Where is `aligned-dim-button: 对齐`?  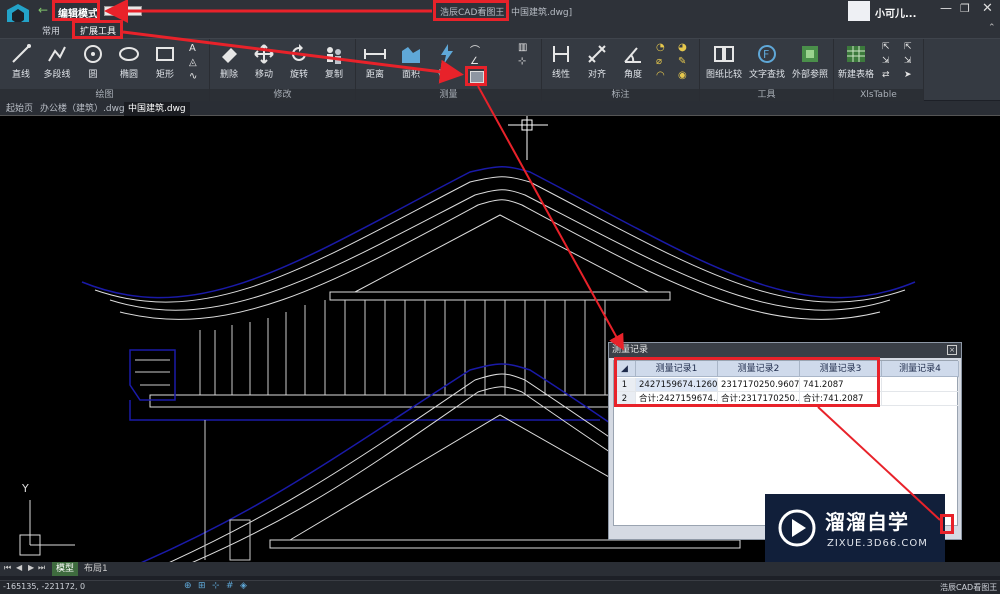
aligned-dim-button: 对齐 is located at coordinates (597, 64).